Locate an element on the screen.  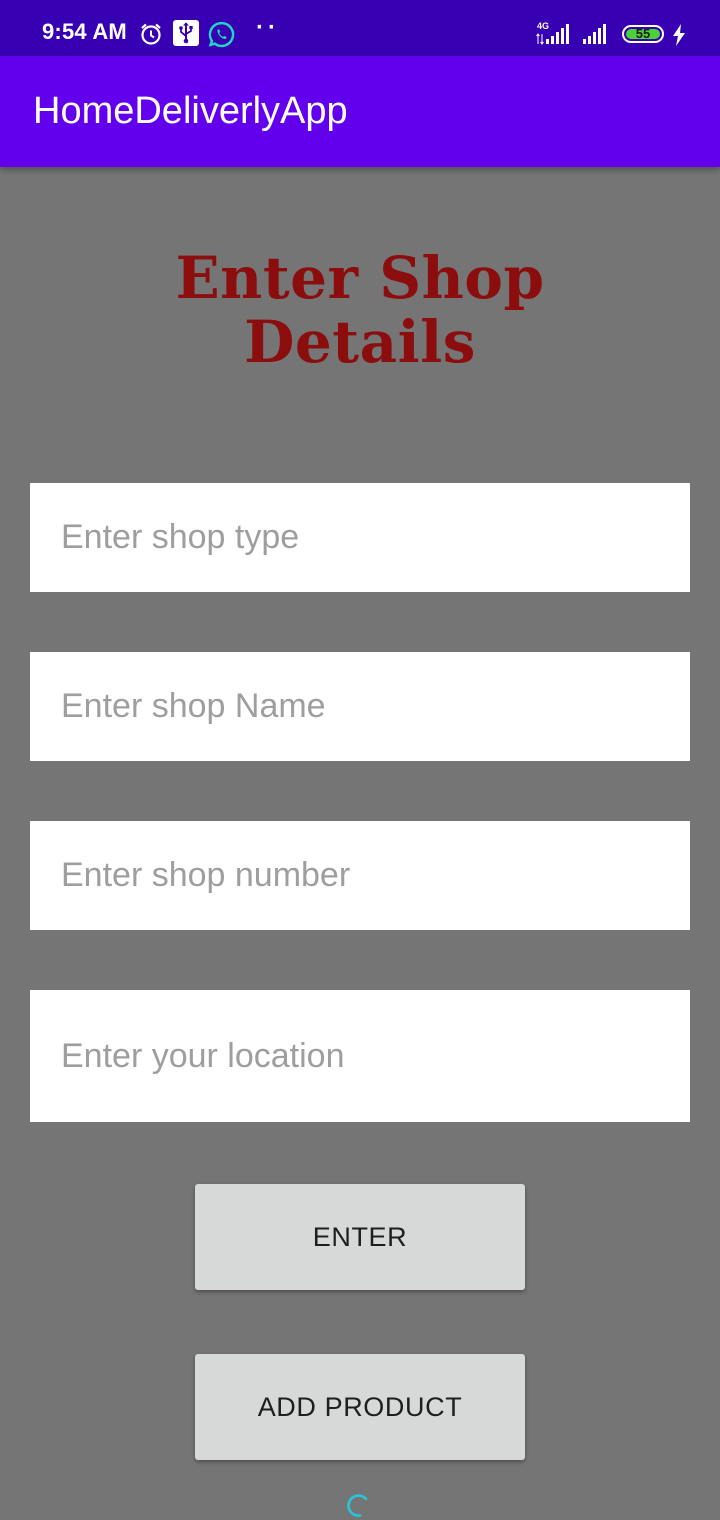
signal-icon is located at coordinates (597, 35).